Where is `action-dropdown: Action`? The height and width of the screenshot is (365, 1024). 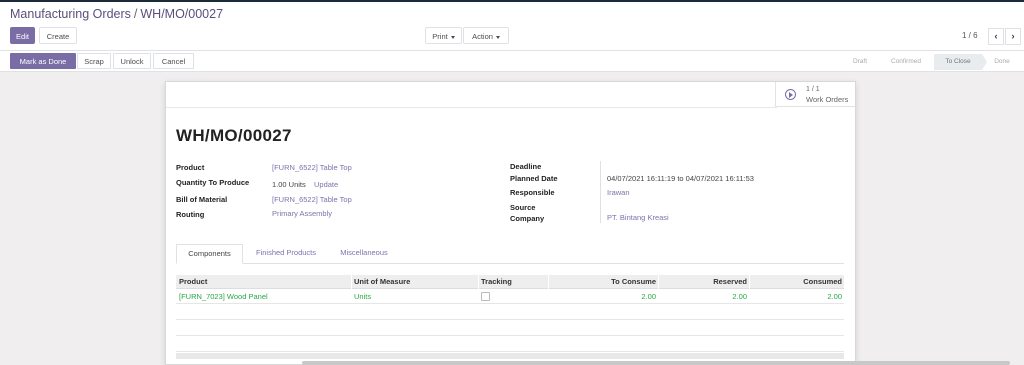
action-dropdown: Action is located at coordinates (486, 35).